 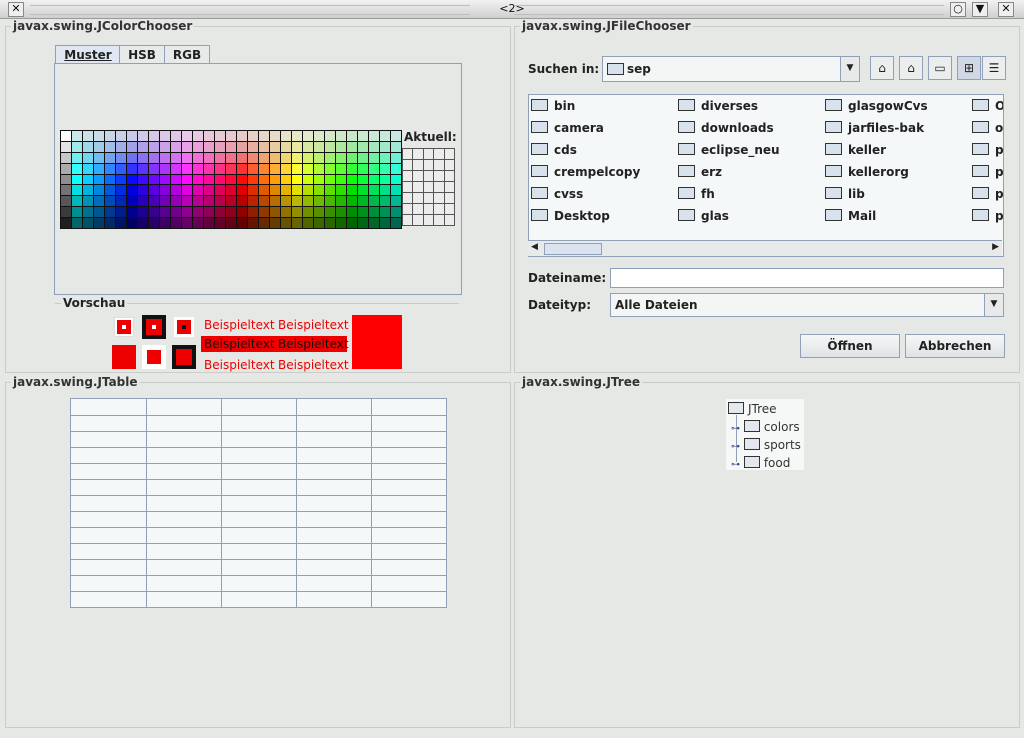 What do you see at coordinates (557, 194) in the screenshot?
I see `list-item: cvss` at bounding box center [557, 194].